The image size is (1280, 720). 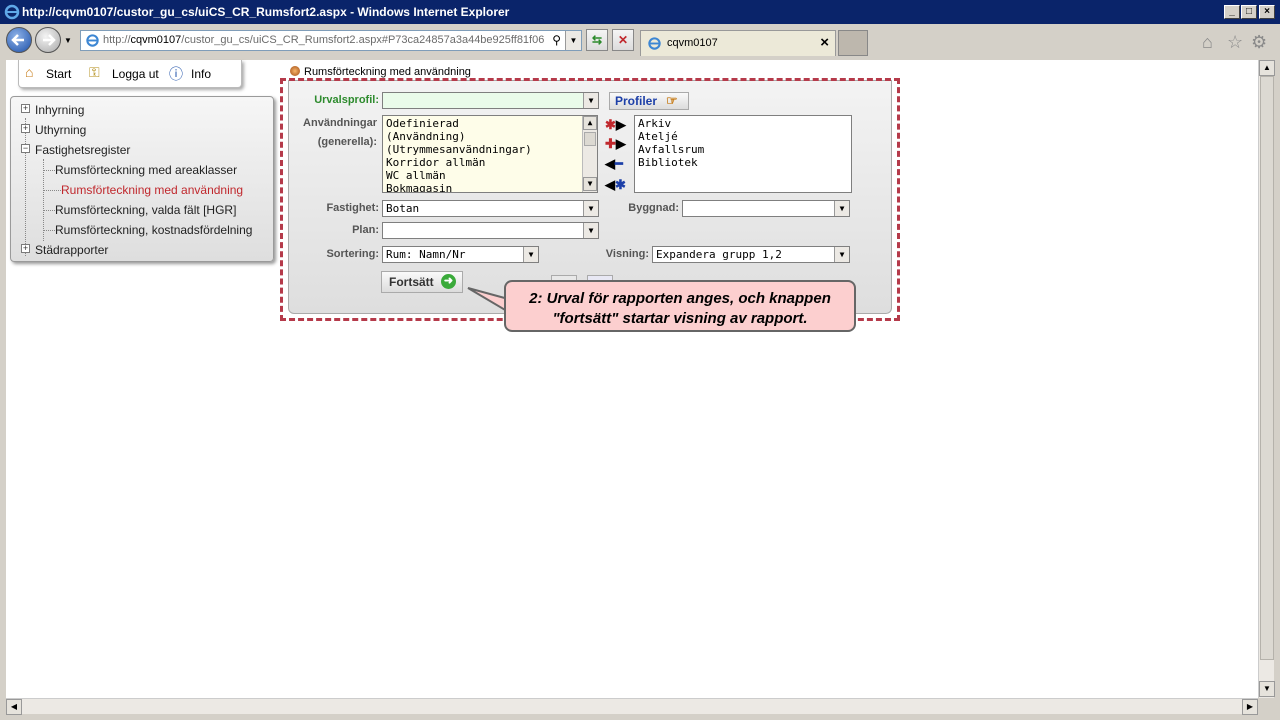 What do you see at coordinates (68, 40) in the screenshot?
I see `history-dropdown-icon: ▼` at bounding box center [68, 40].